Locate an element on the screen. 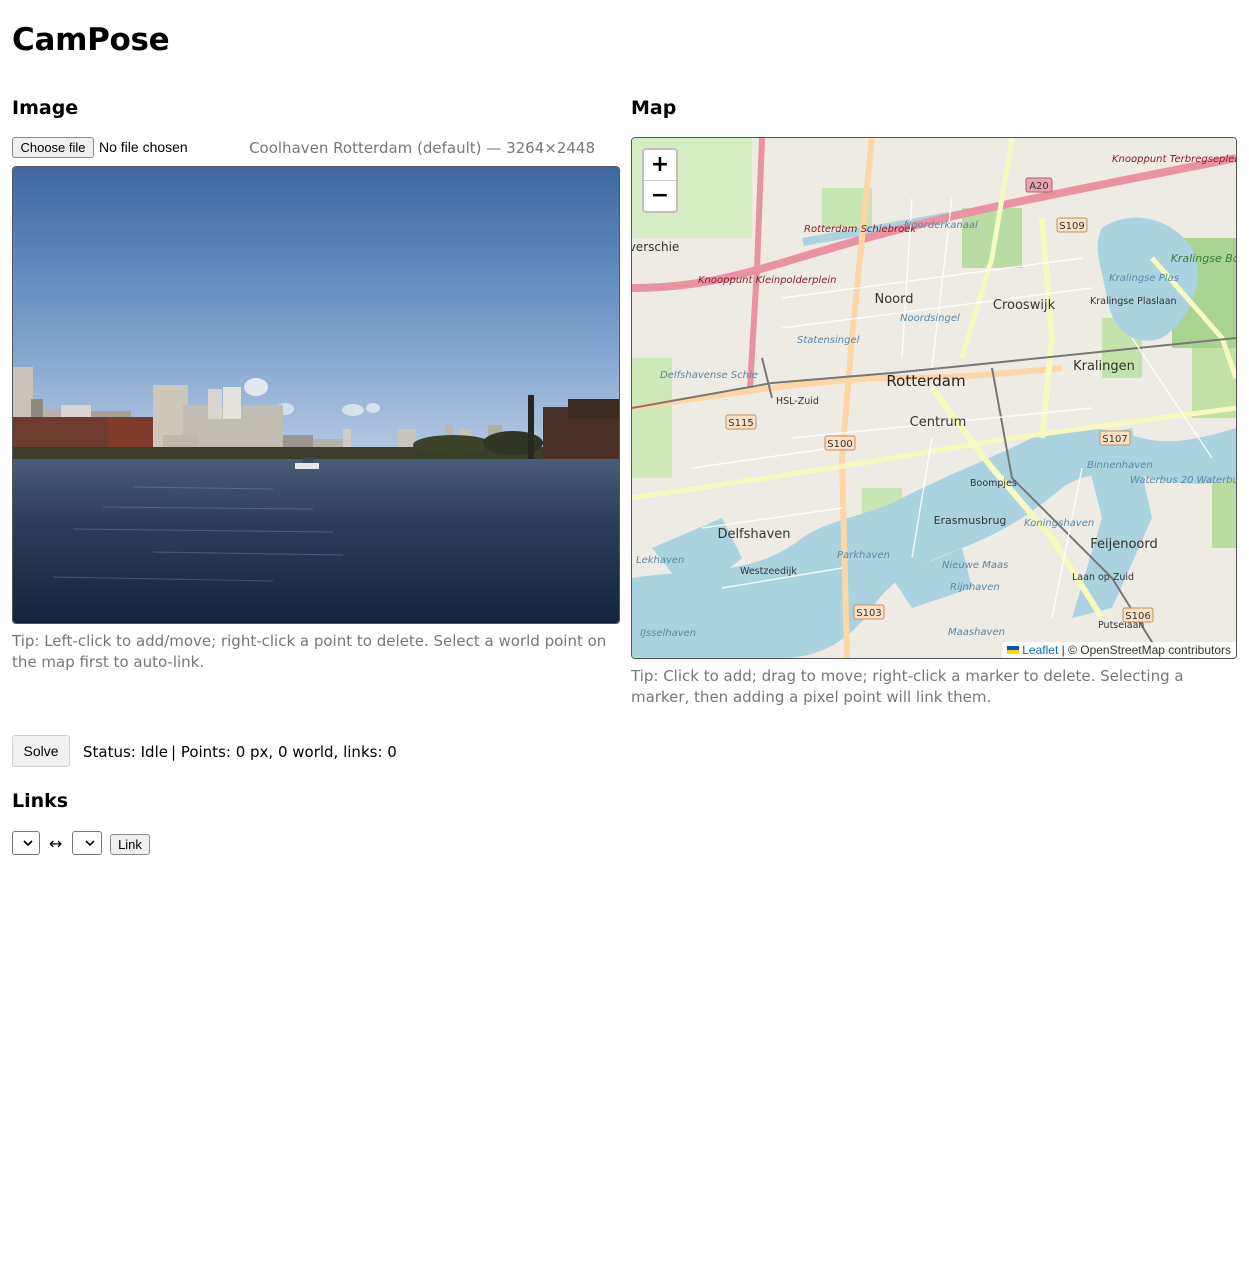  points-summary: | Points: 0 px, 0 world, links: 0 is located at coordinates (284, 752).